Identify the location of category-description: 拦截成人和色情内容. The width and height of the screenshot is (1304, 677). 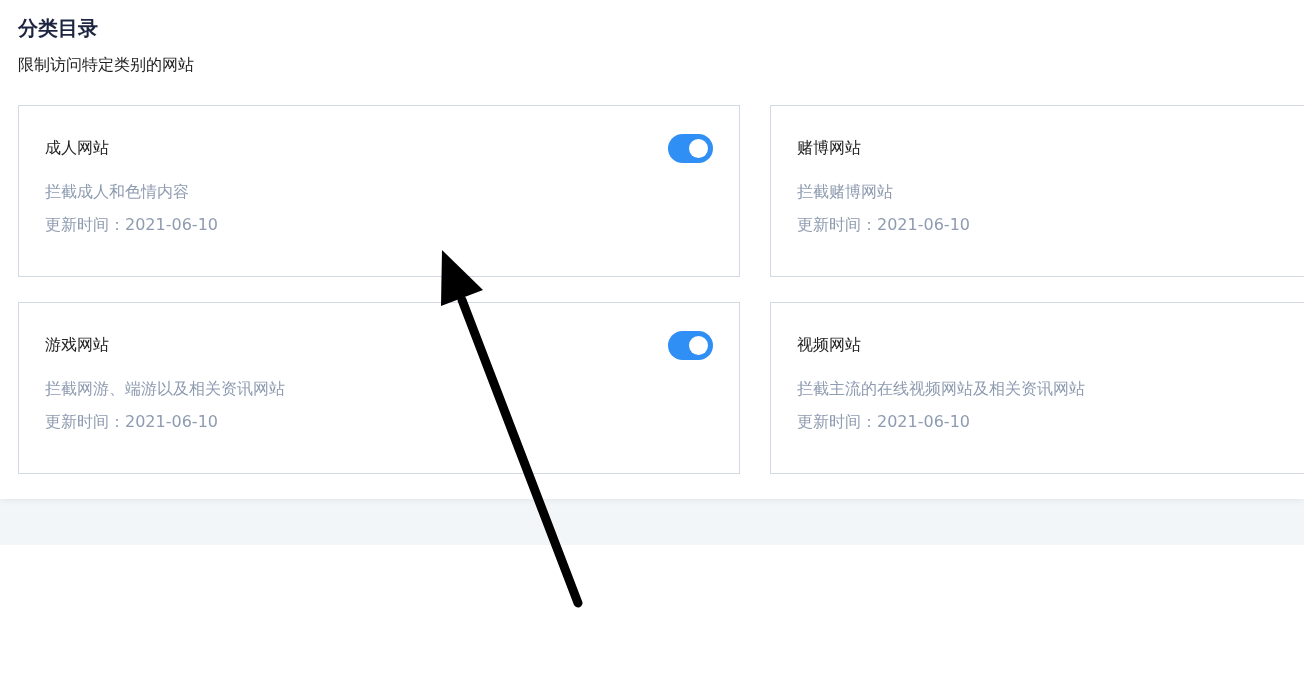
(117, 192).